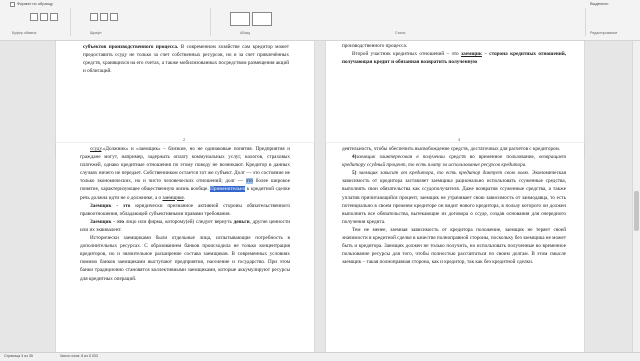 This screenshot has width=640, height=361. I want to click on style-normal-icon, so click(240, 19).